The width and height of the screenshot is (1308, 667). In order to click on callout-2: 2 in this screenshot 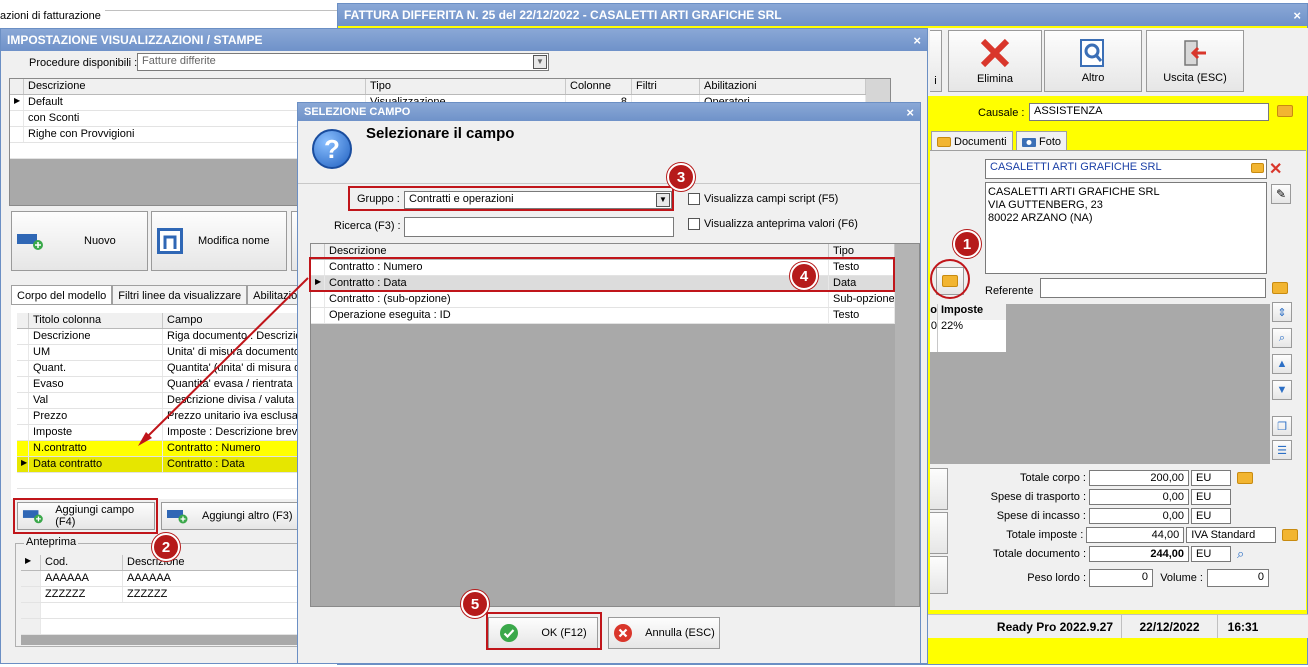, I will do `click(166, 547)`.